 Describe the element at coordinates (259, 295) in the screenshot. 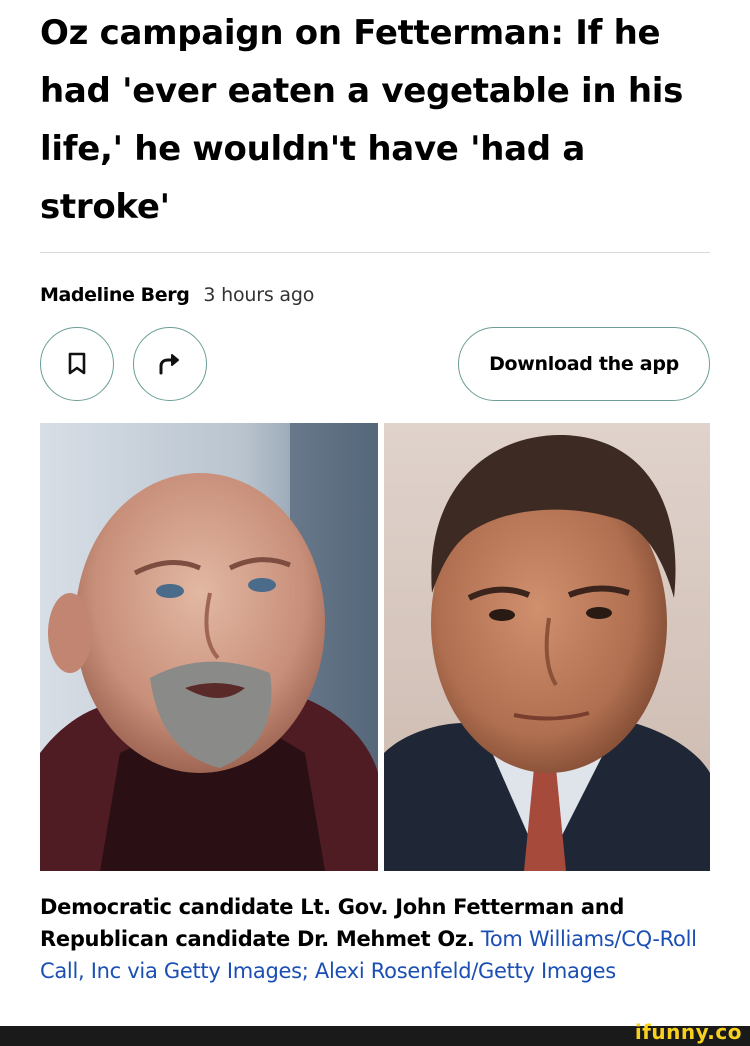

I see `publish-time: 3 hours ago` at that location.